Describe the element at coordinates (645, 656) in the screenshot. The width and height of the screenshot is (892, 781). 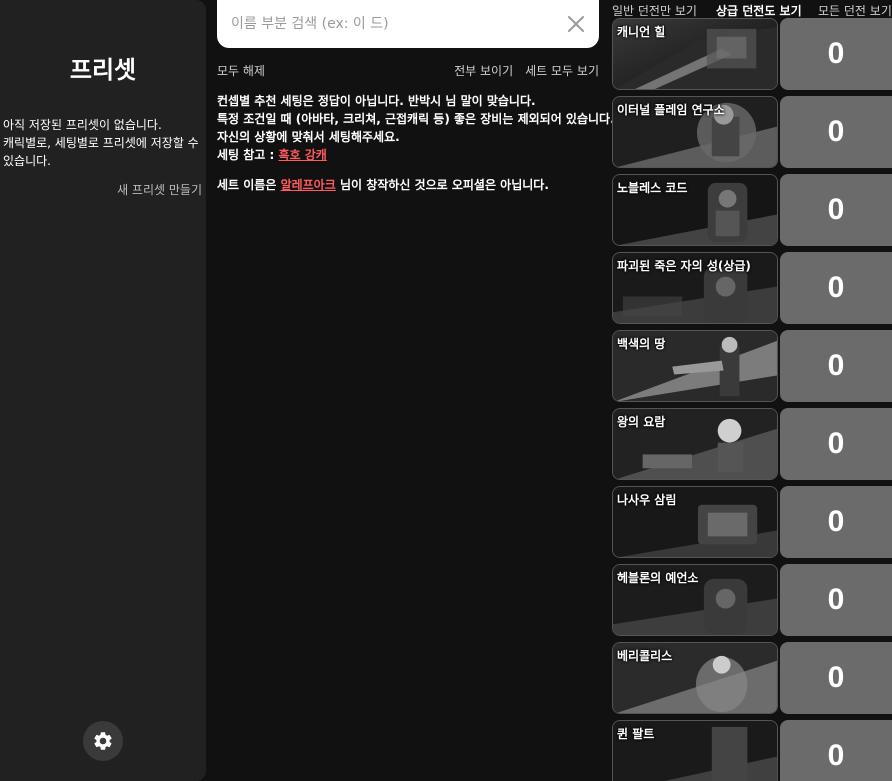
I see `dungeon-name: 베리콜리스` at that location.